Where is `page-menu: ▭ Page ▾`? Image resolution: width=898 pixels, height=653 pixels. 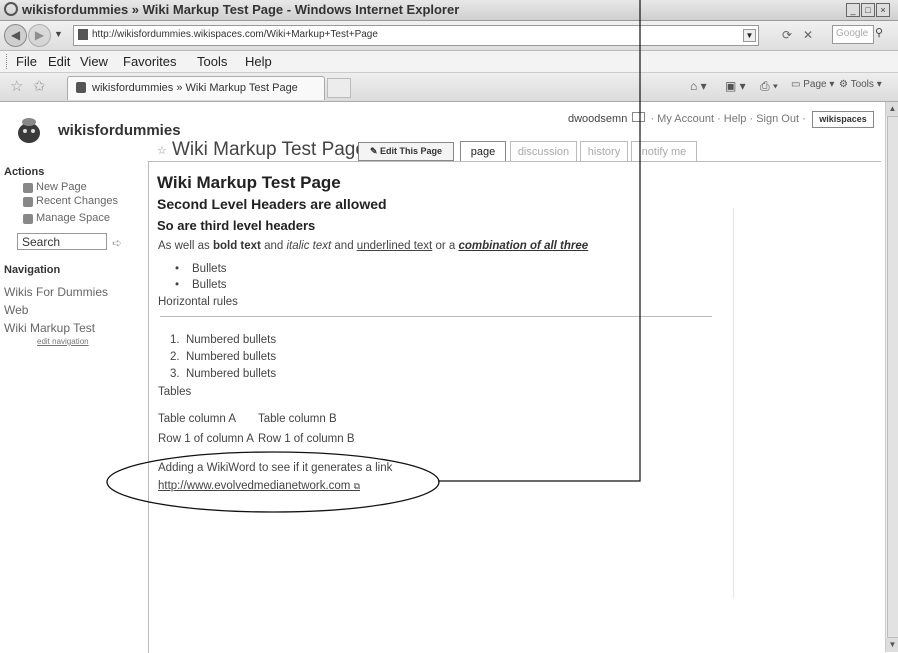
page-menu: ▭ Page ▾ is located at coordinates (812, 84).